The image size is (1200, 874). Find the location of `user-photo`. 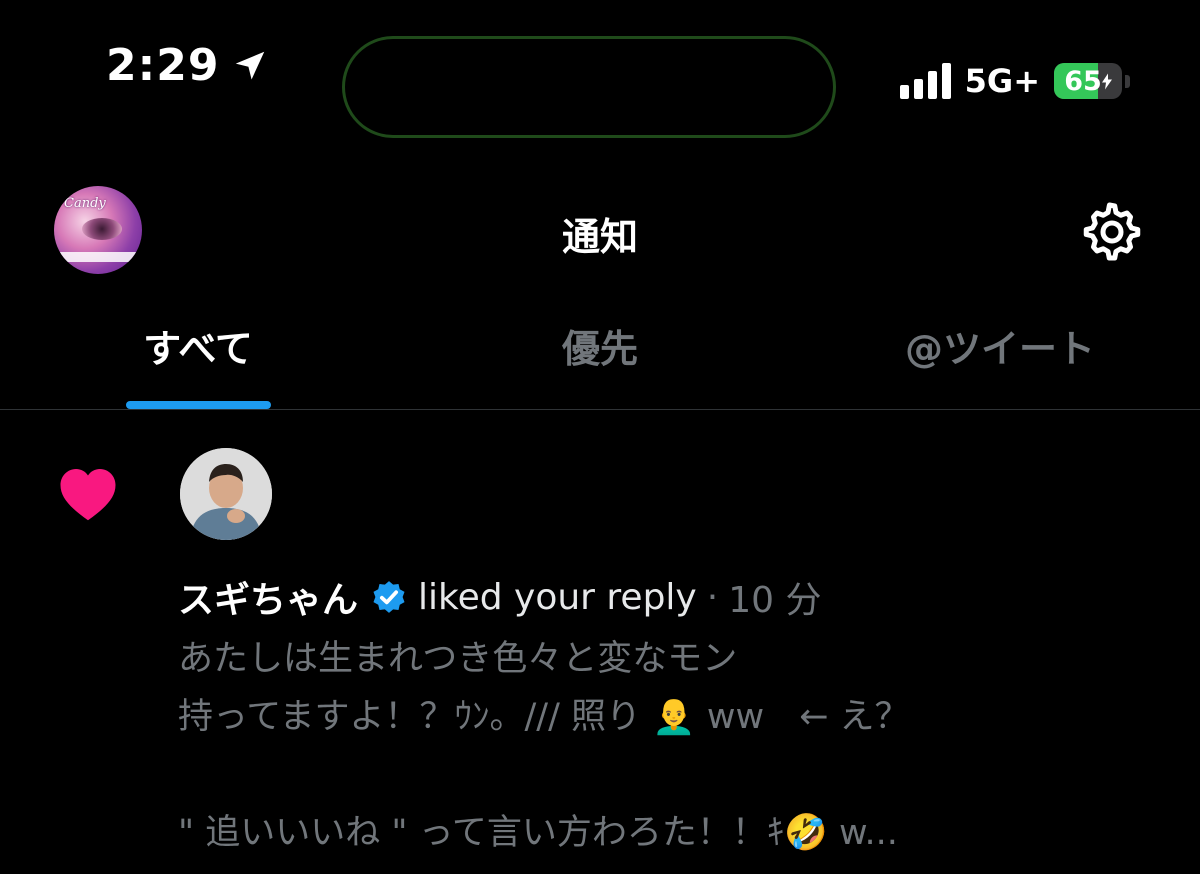

user-photo is located at coordinates (226, 494).